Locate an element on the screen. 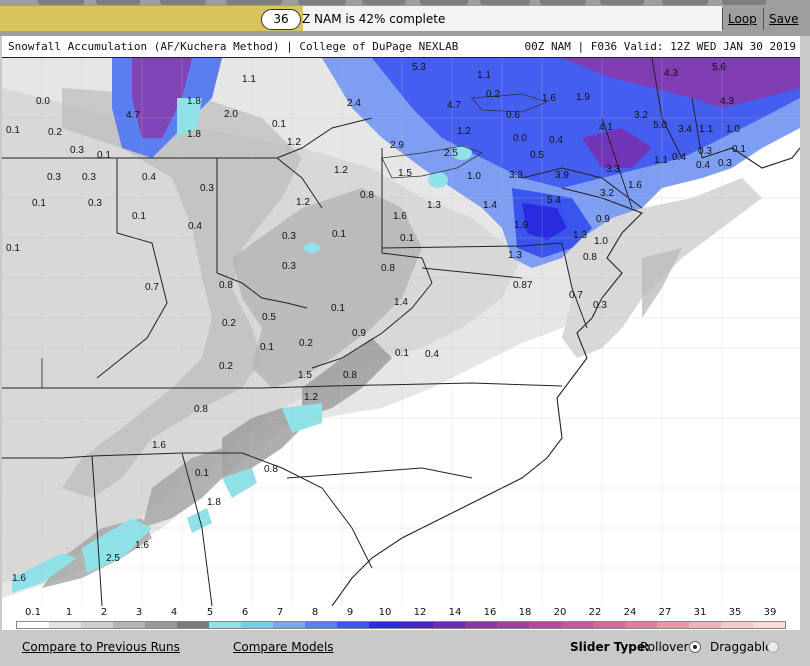 The image size is (810, 666). legend-label: 20 is located at coordinates (560, 612).